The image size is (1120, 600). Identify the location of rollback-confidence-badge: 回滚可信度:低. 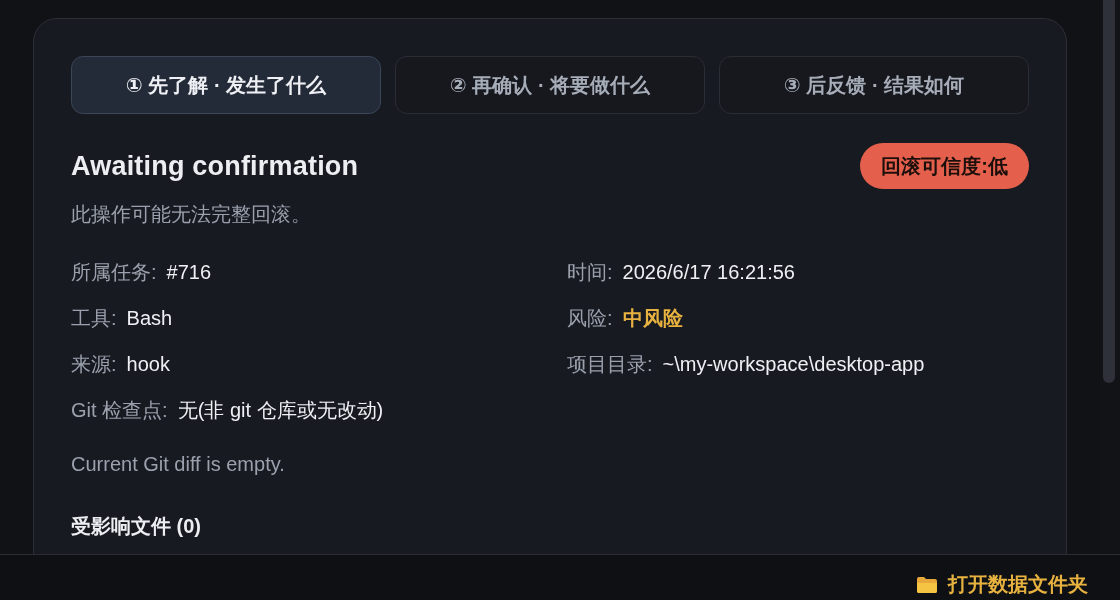
(944, 166).